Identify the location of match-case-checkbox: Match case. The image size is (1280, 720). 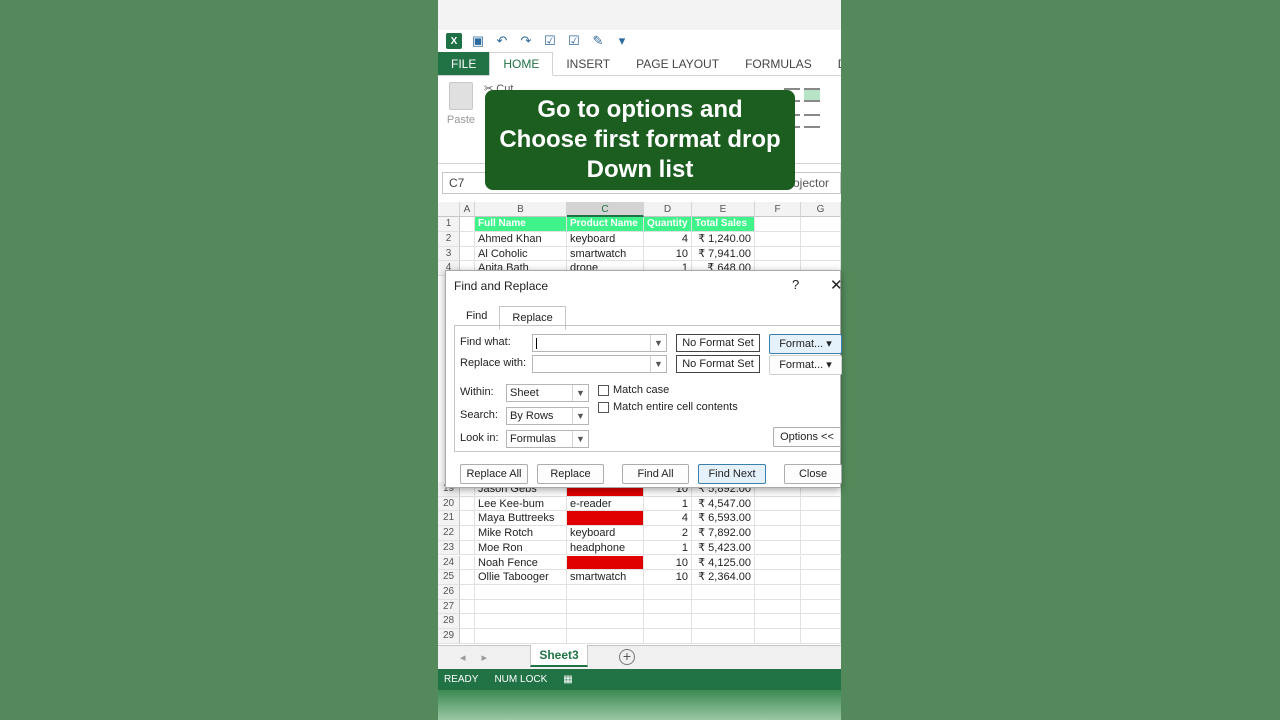
(633, 390).